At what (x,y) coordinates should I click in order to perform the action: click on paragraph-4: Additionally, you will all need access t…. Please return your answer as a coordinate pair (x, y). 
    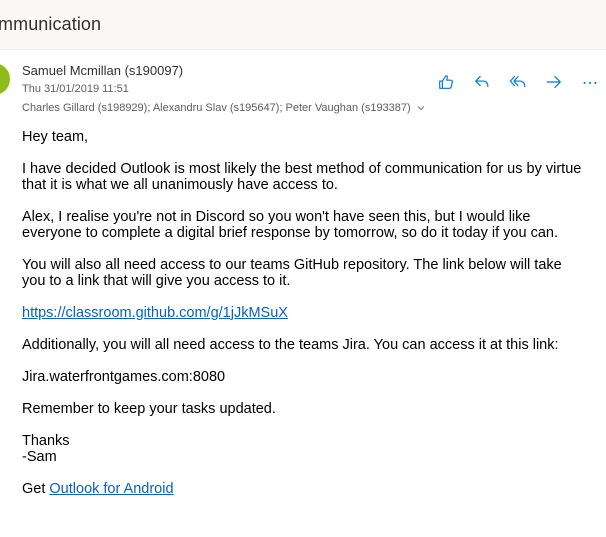
    Looking at the image, I should click on (290, 345).